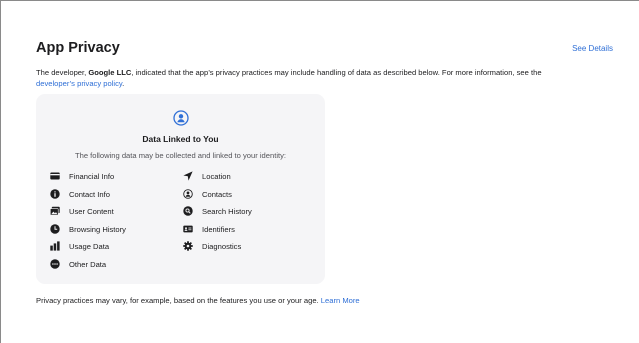  What do you see at coordinates (216, 176) in the screenshot?
I see `data-item-label: Location` at bounding box center [216, 176].